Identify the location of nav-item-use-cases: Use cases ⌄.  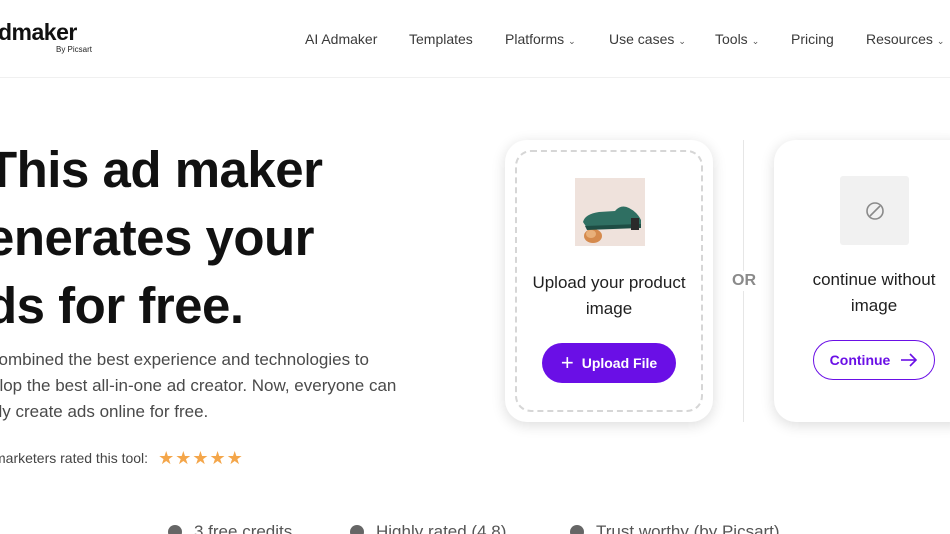
(647, 40).